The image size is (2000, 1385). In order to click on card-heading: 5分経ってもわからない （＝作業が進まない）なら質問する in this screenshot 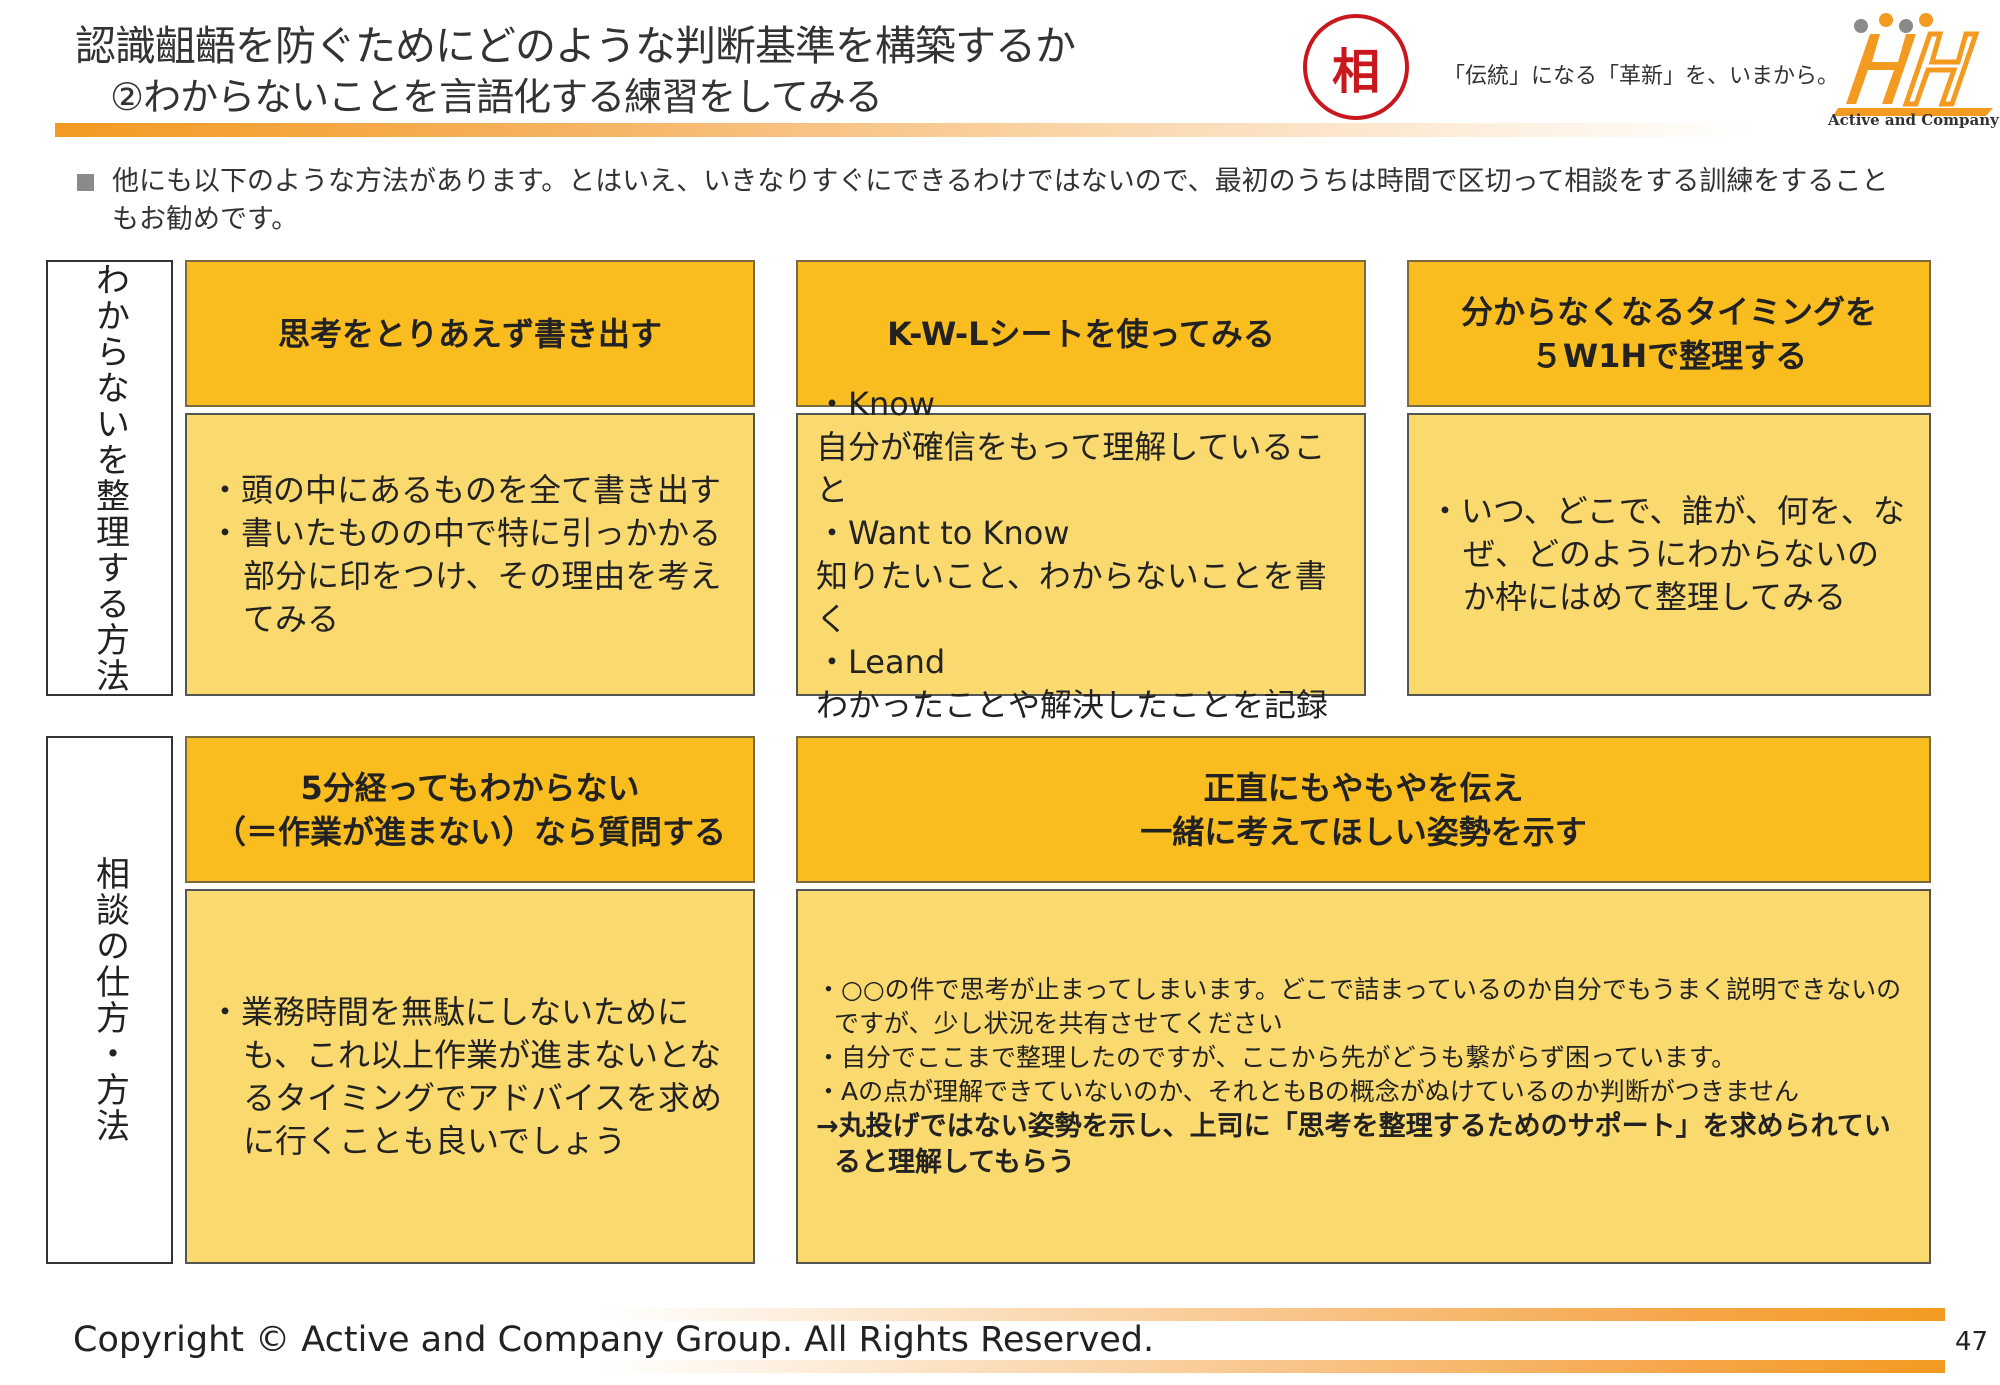, I will do `click(470, 809)`.